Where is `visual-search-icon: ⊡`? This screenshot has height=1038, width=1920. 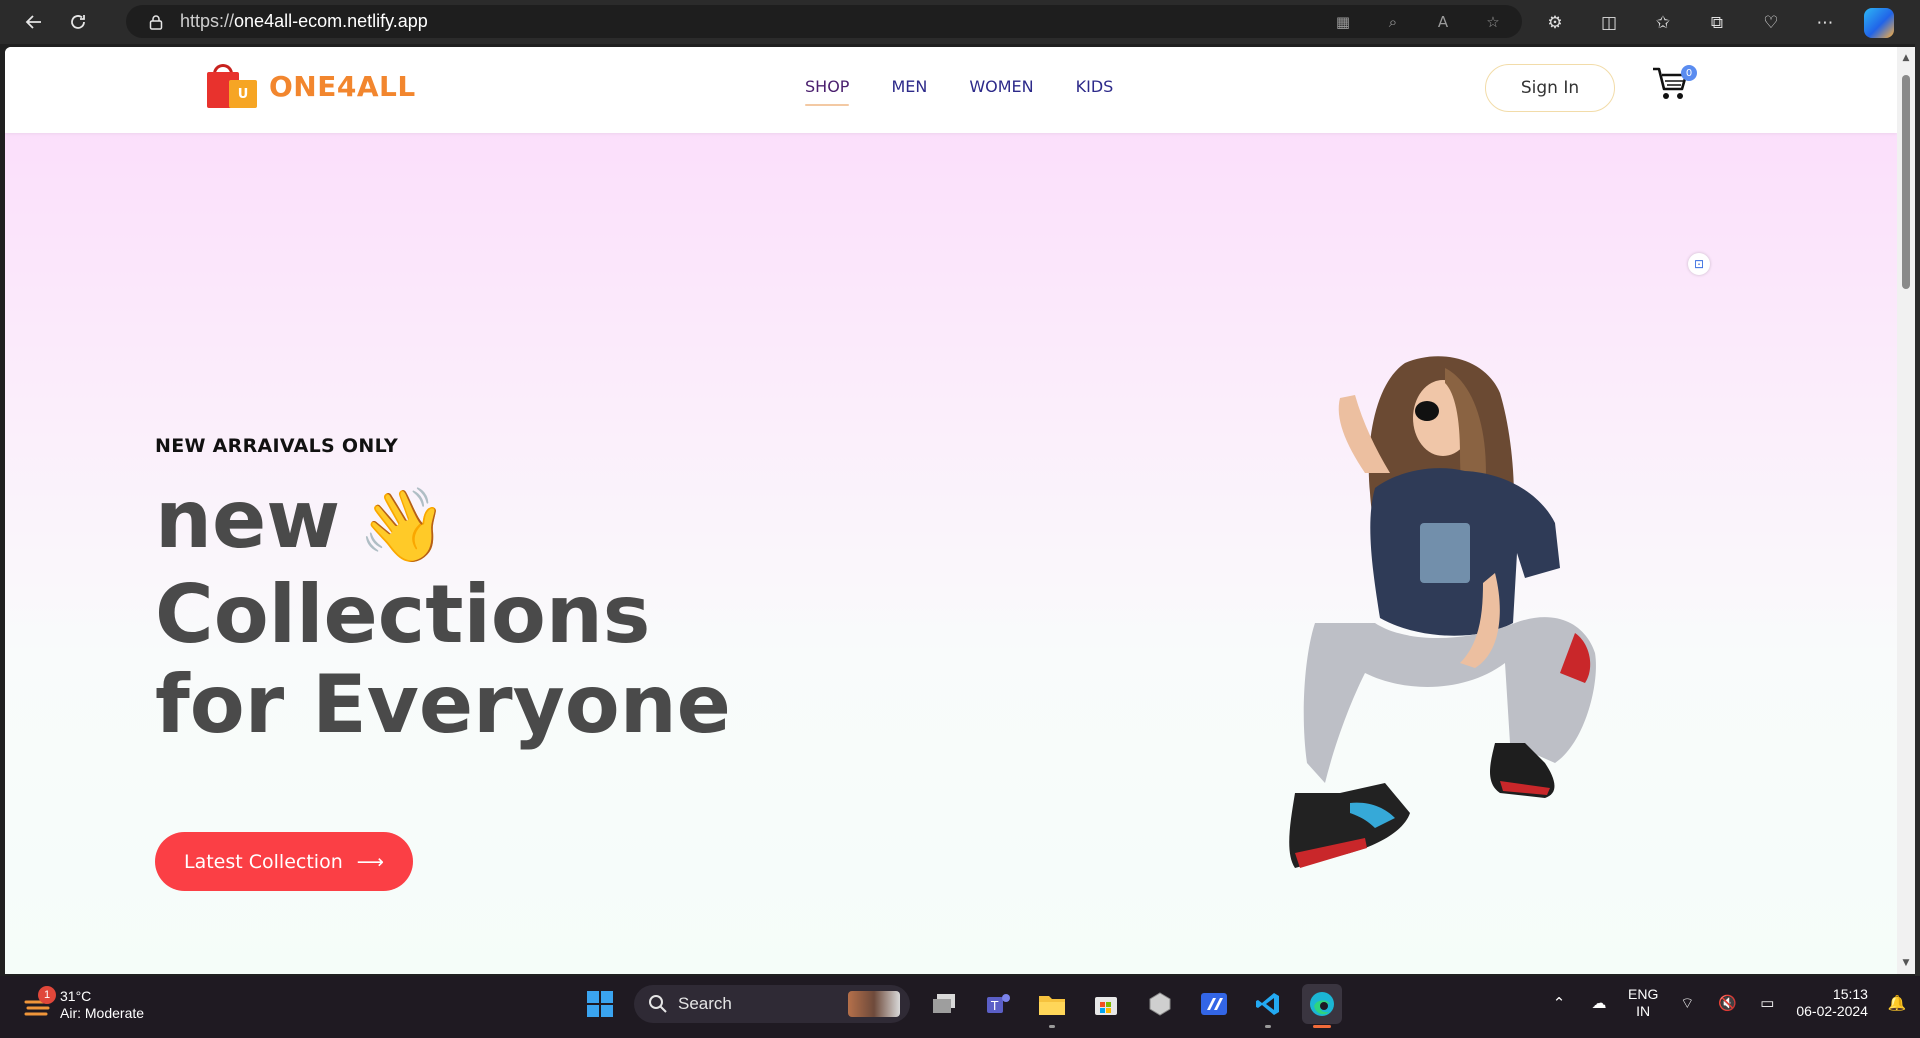
visual-search-icon: ⊡ is located at coordinates (1699, 264).